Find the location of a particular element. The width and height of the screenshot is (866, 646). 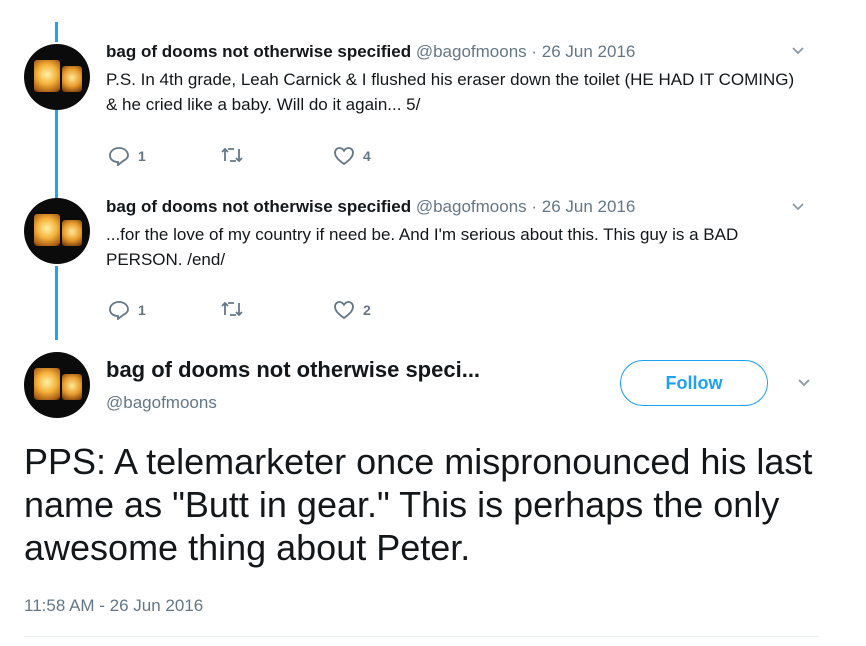

like-button: 4 is located at coordinates (352, 156).